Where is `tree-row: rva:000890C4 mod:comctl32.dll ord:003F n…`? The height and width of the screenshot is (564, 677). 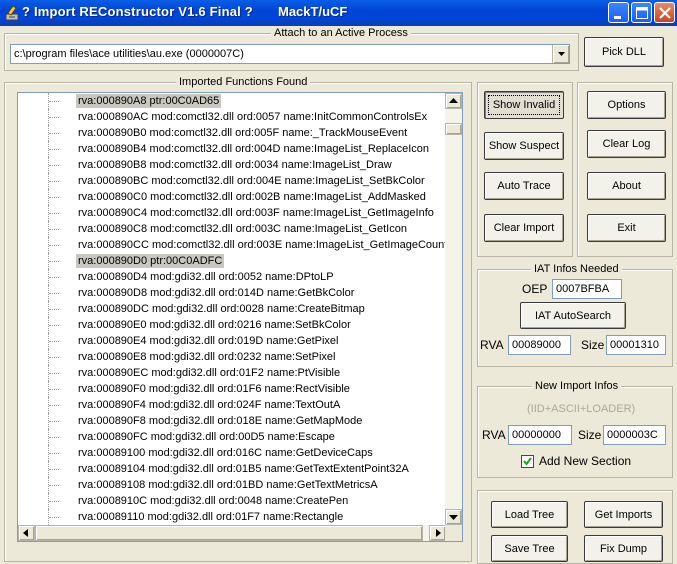
tree-row: rva:000890C4 mod:comctl32.dll ord:003F n… is located at coordinates (232, 213).